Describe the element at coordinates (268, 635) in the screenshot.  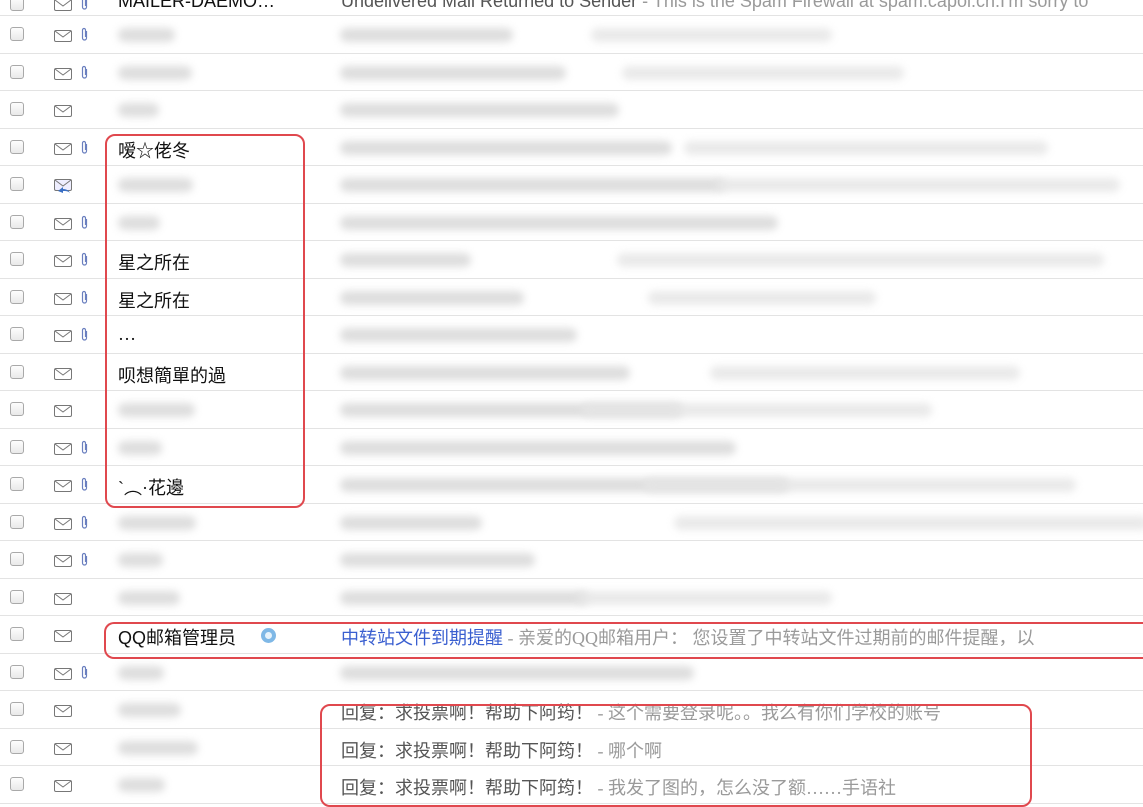
I see `qq-official-icon` at that location.